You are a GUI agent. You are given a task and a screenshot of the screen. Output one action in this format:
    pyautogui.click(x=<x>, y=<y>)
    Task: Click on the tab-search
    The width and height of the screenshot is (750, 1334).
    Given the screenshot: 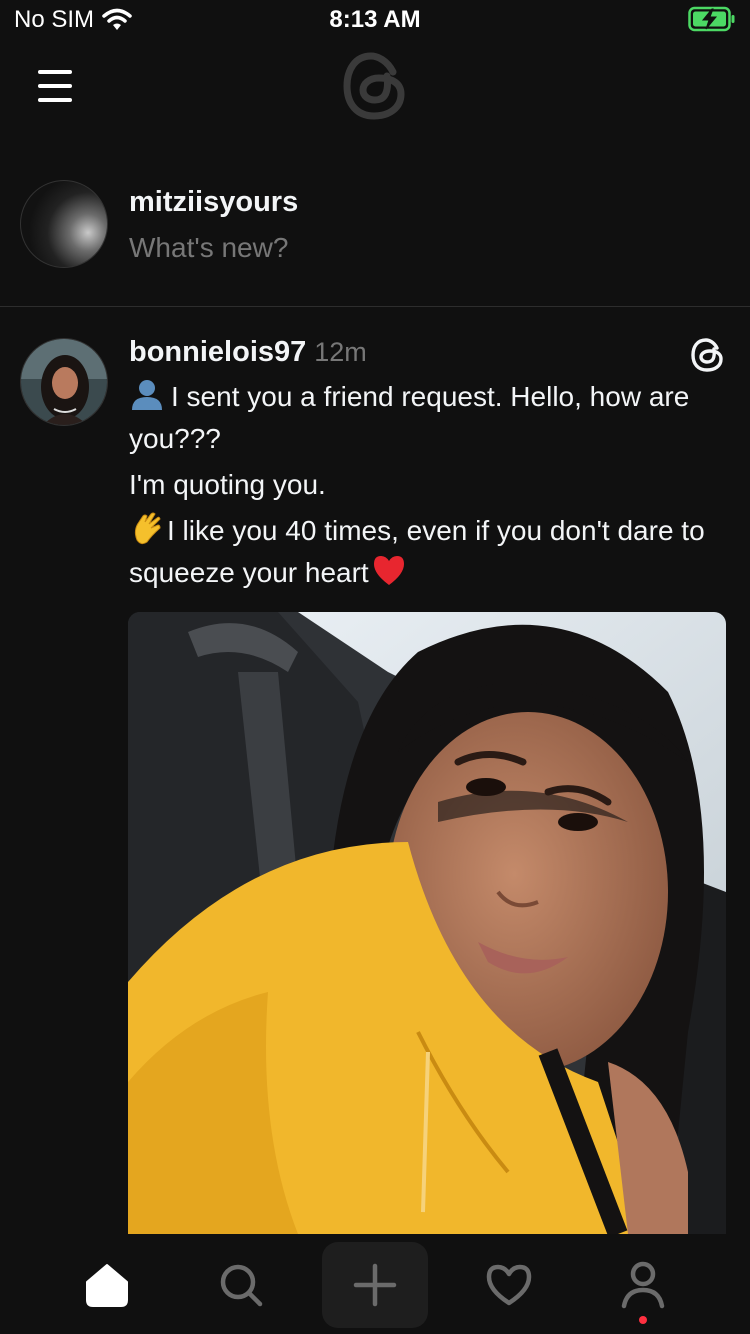 What is the action you would take?
    pyautogui.click(x=241, y=1285)
    